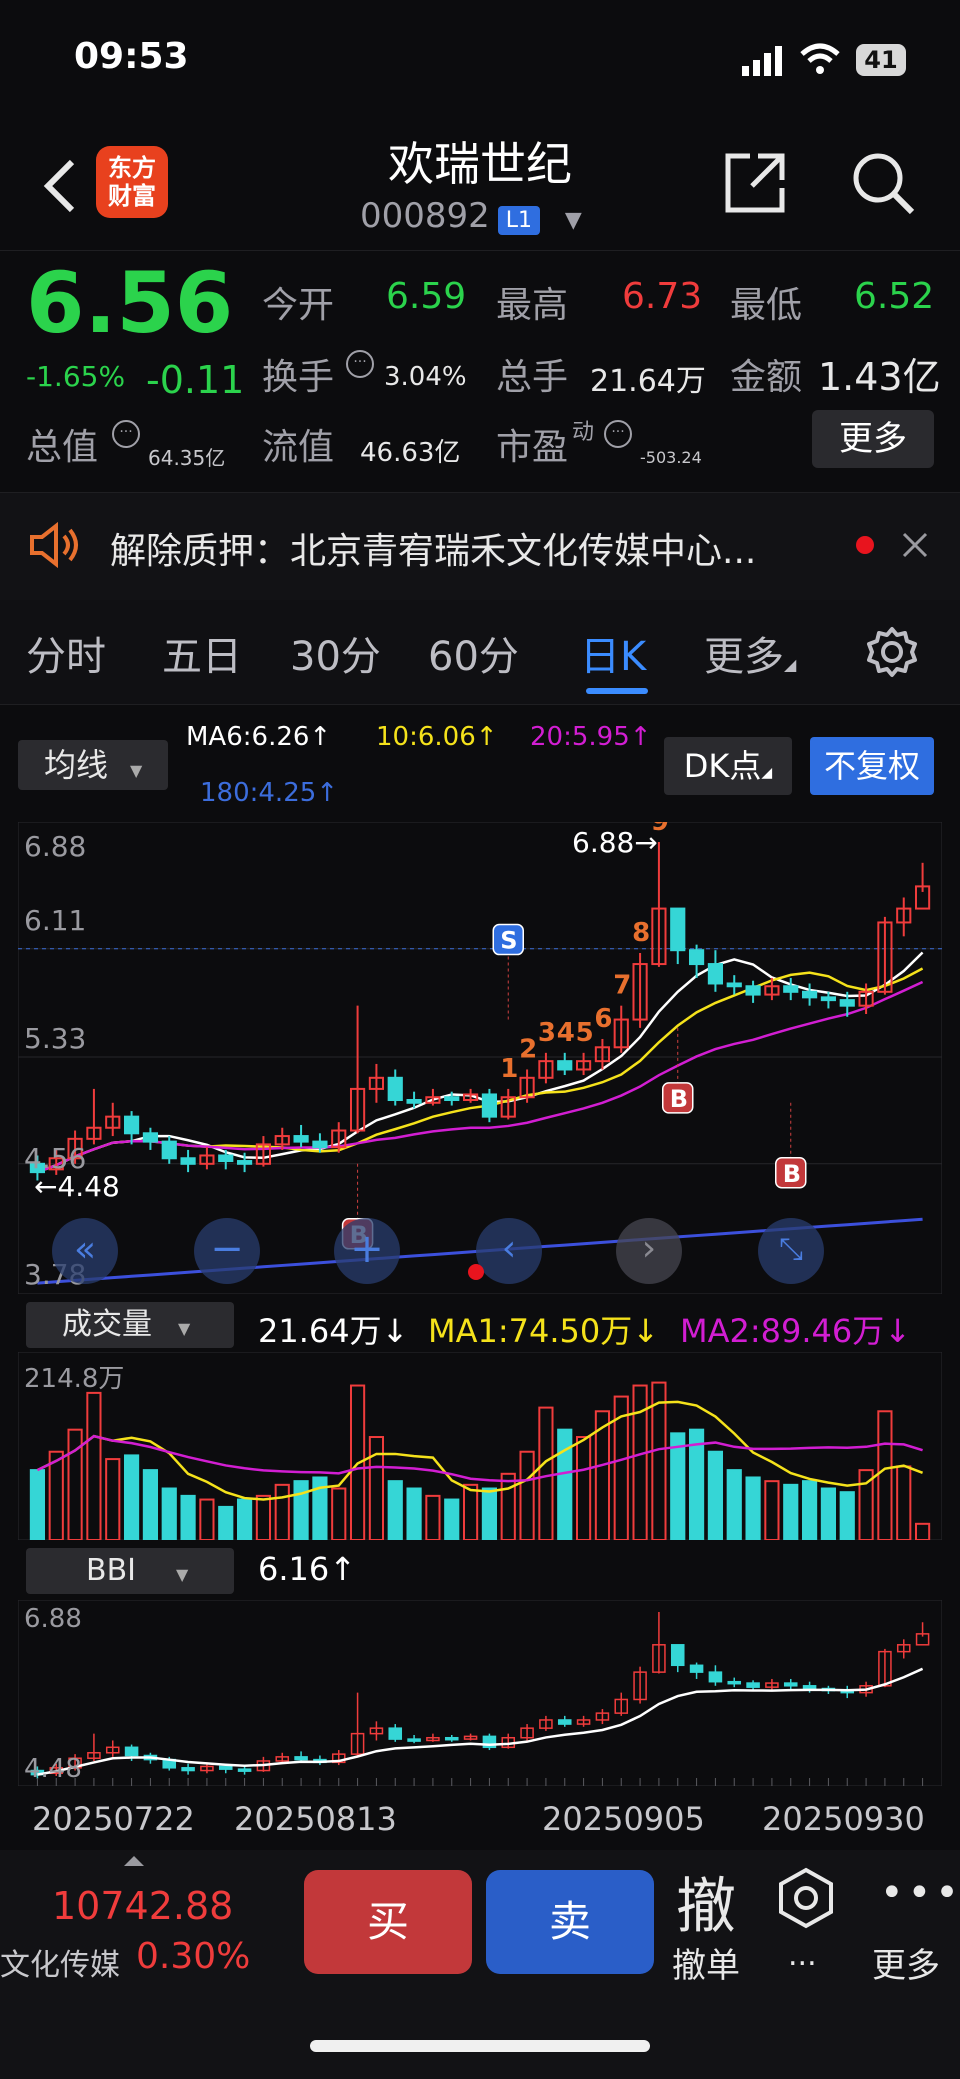 This screenshot has height=2079, width=960. What do you see at coordinates (806, 1898) in the screenshot?
I see `hexagon-tool-icon` at bounding box center [806, 1898].